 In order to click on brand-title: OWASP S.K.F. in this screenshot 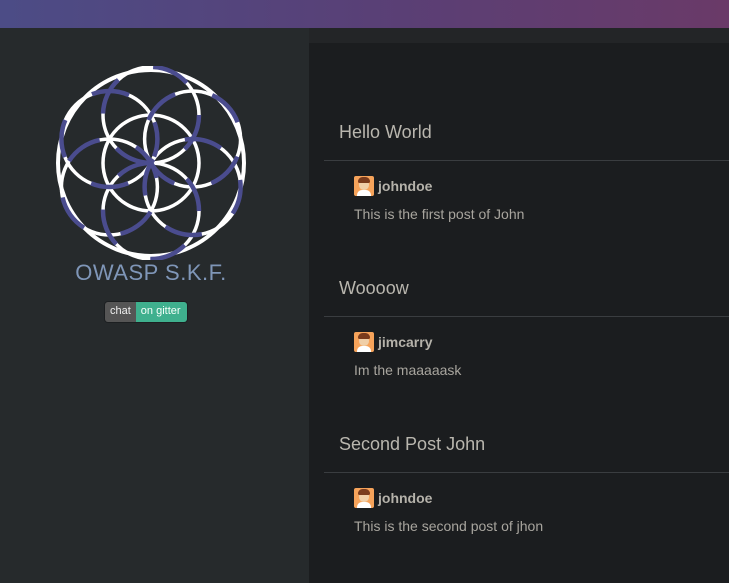, I will do `click(151, 272)`.